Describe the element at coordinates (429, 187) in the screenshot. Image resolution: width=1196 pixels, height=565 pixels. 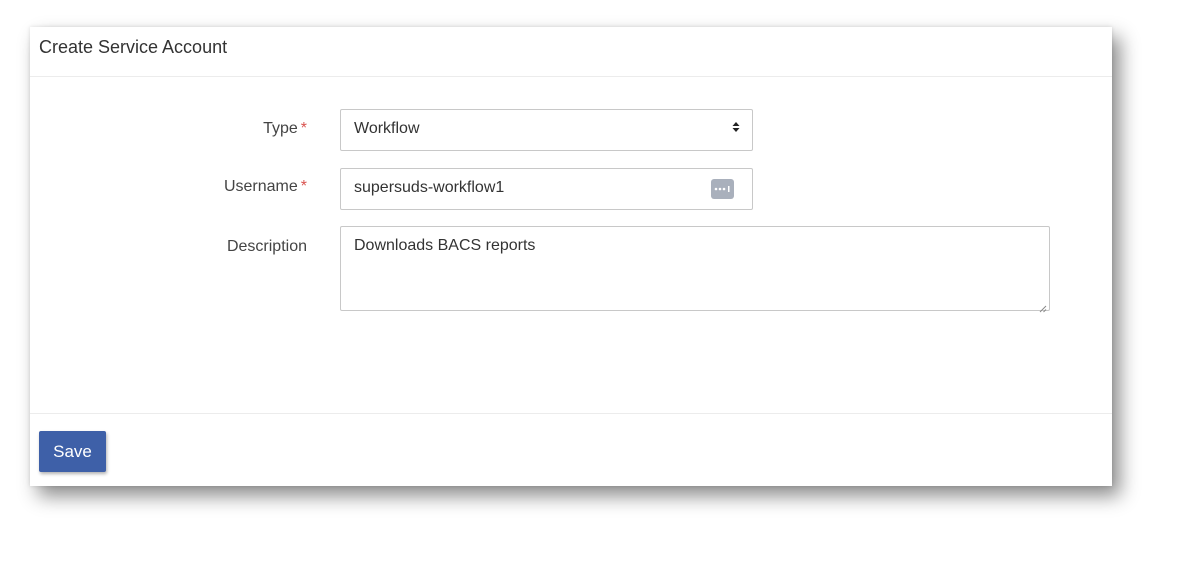
I see `username-input-value: supersuds-workflow1` at that location.